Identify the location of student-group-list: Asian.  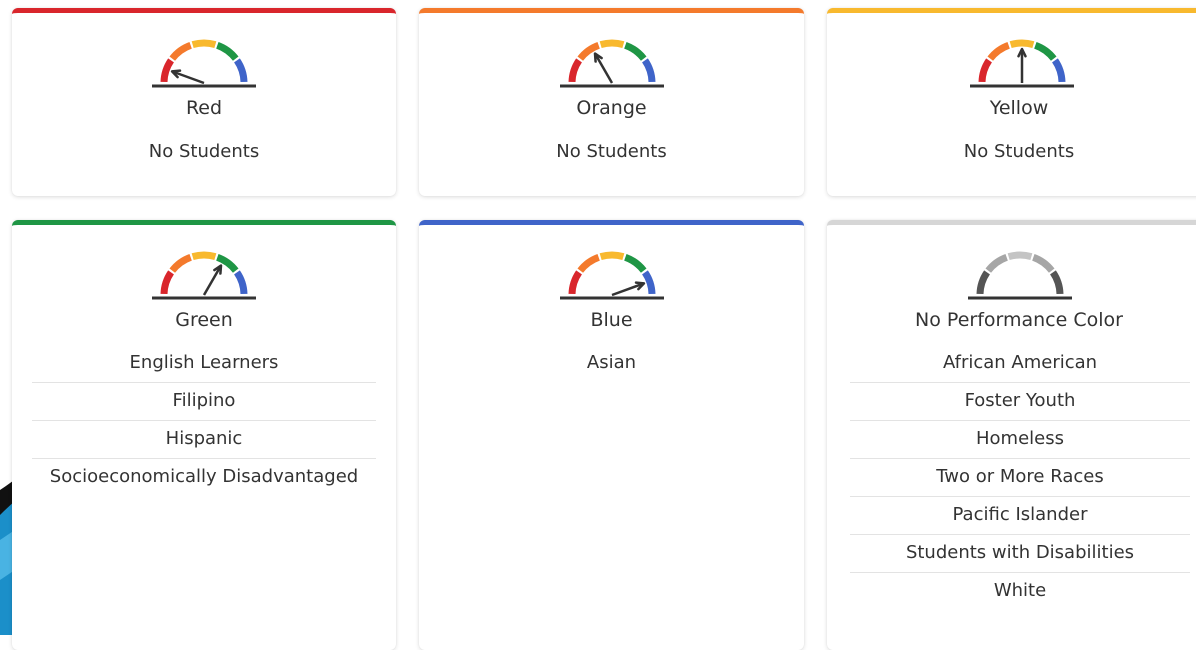
(611, 363).